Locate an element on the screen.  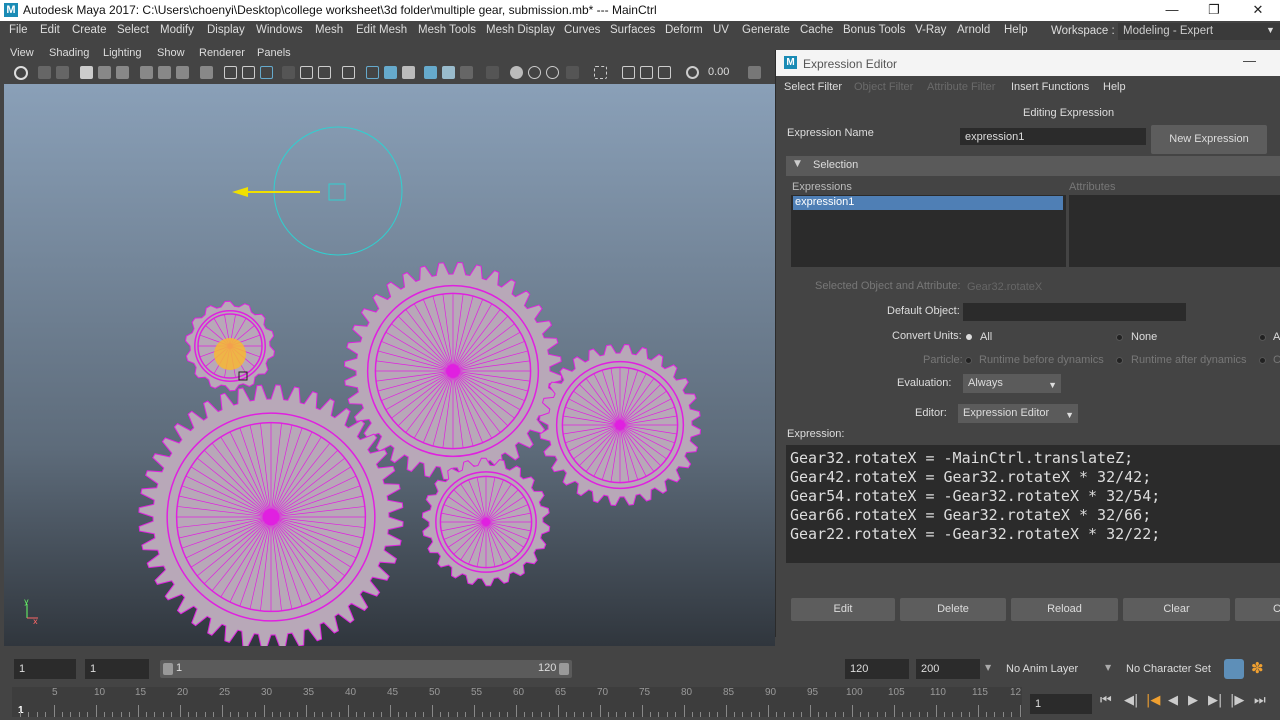
manip-arrow-head-icon is located at coordinates (240, 192).